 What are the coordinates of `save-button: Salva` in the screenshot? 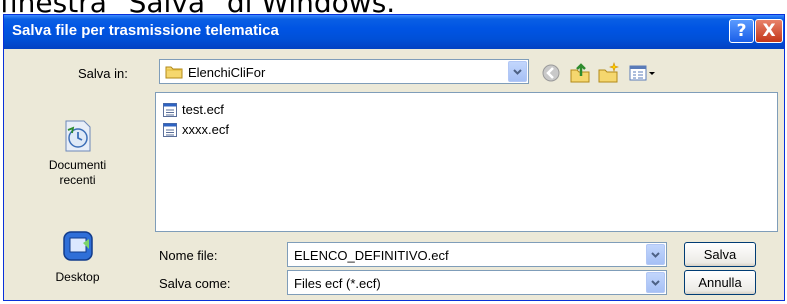 It's located at (720, 254).